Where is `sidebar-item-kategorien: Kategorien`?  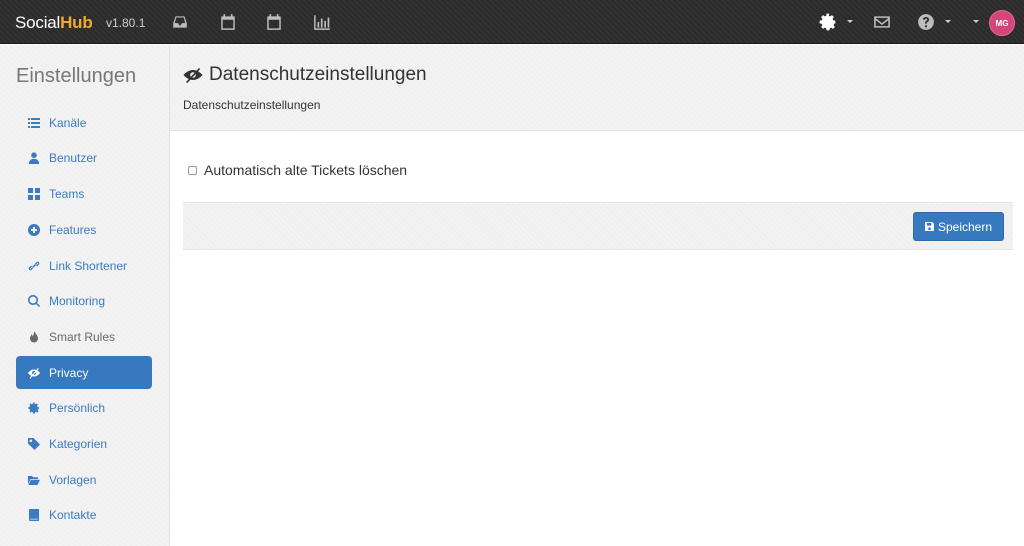
sidebar-item-kategorien: Kategorien is located at coordinates (84, 443).